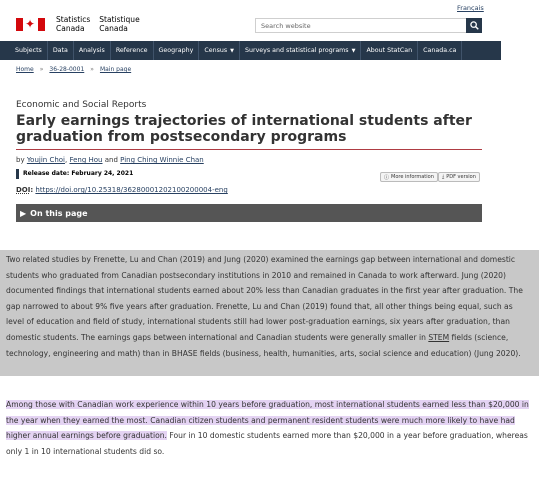 This screenshot has height=479, width=552. I want to click on breadcrumb-series: 36-28-0001, so click(66, 69).